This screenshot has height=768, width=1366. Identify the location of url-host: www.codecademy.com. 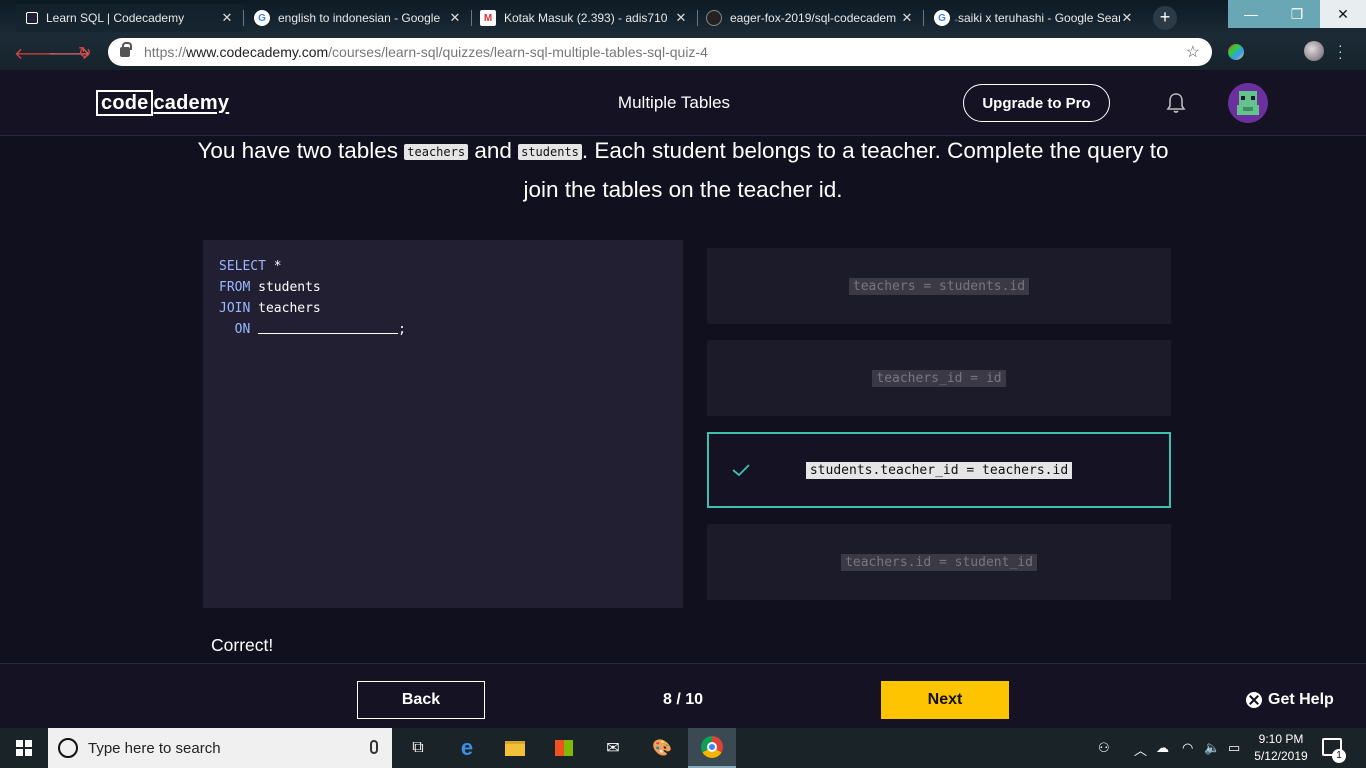
(257, 52).